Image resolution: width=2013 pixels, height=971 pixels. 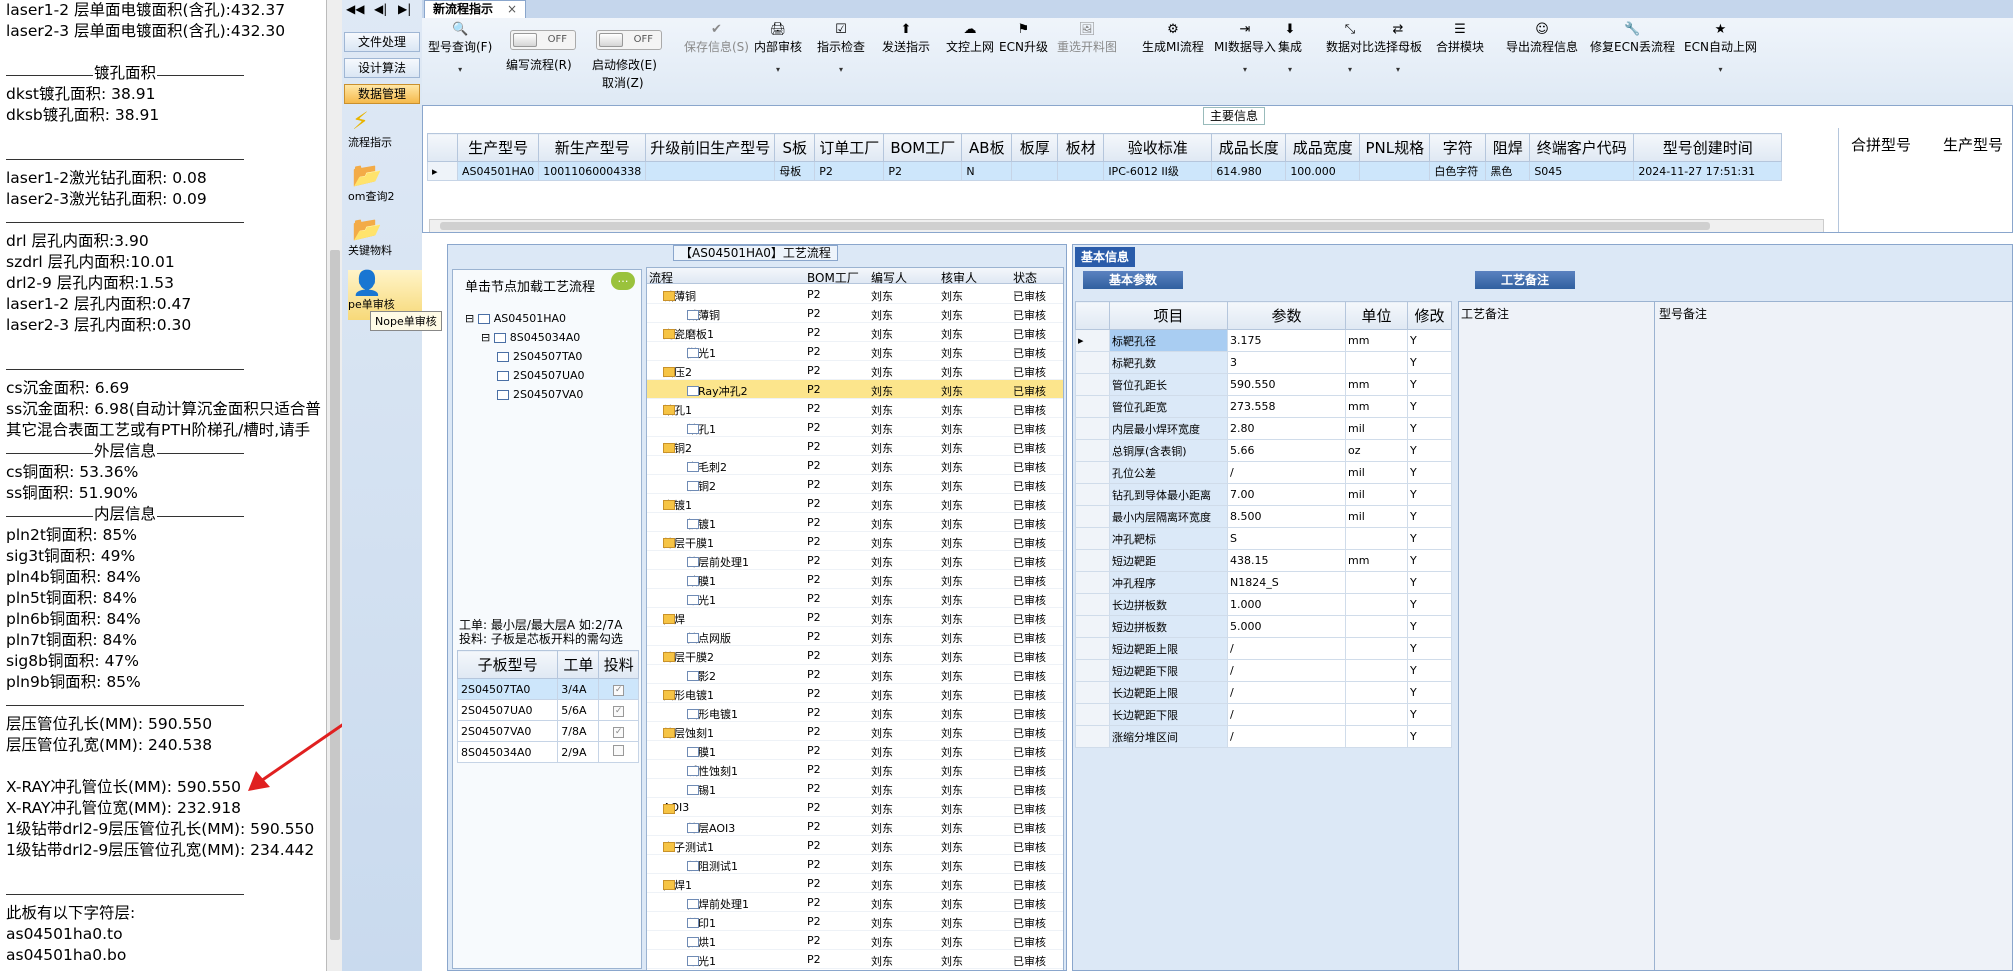 What do you see at coordinates (1263, 362) in the screenshot?
I see `table-row: 标靶孔数 3 Y` at bounding box center [1263, 362].